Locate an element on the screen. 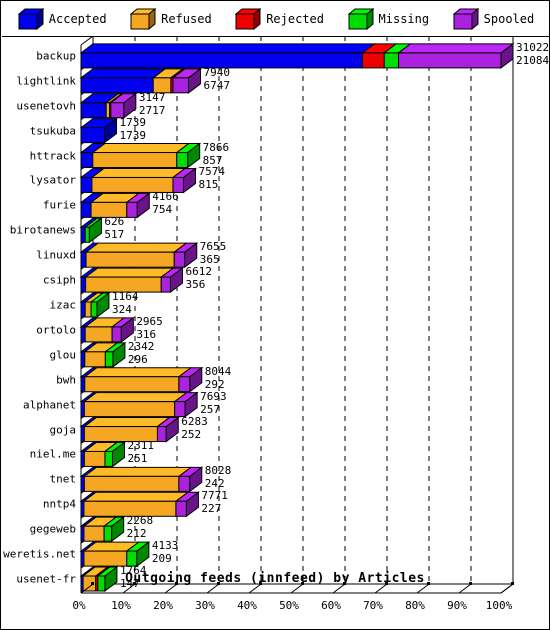  bar-value-bottom-gegeweb: 212 is located at coordinates (136, 534).